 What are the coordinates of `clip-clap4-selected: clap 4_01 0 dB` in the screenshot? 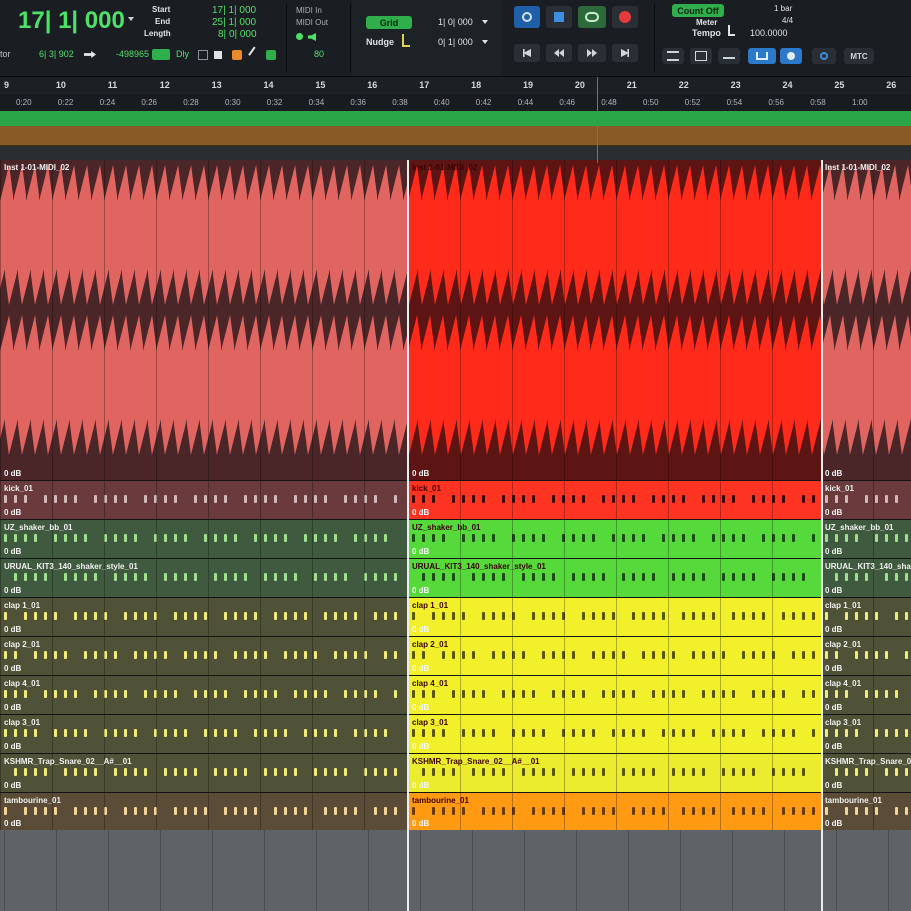 It's located at (614, 695).